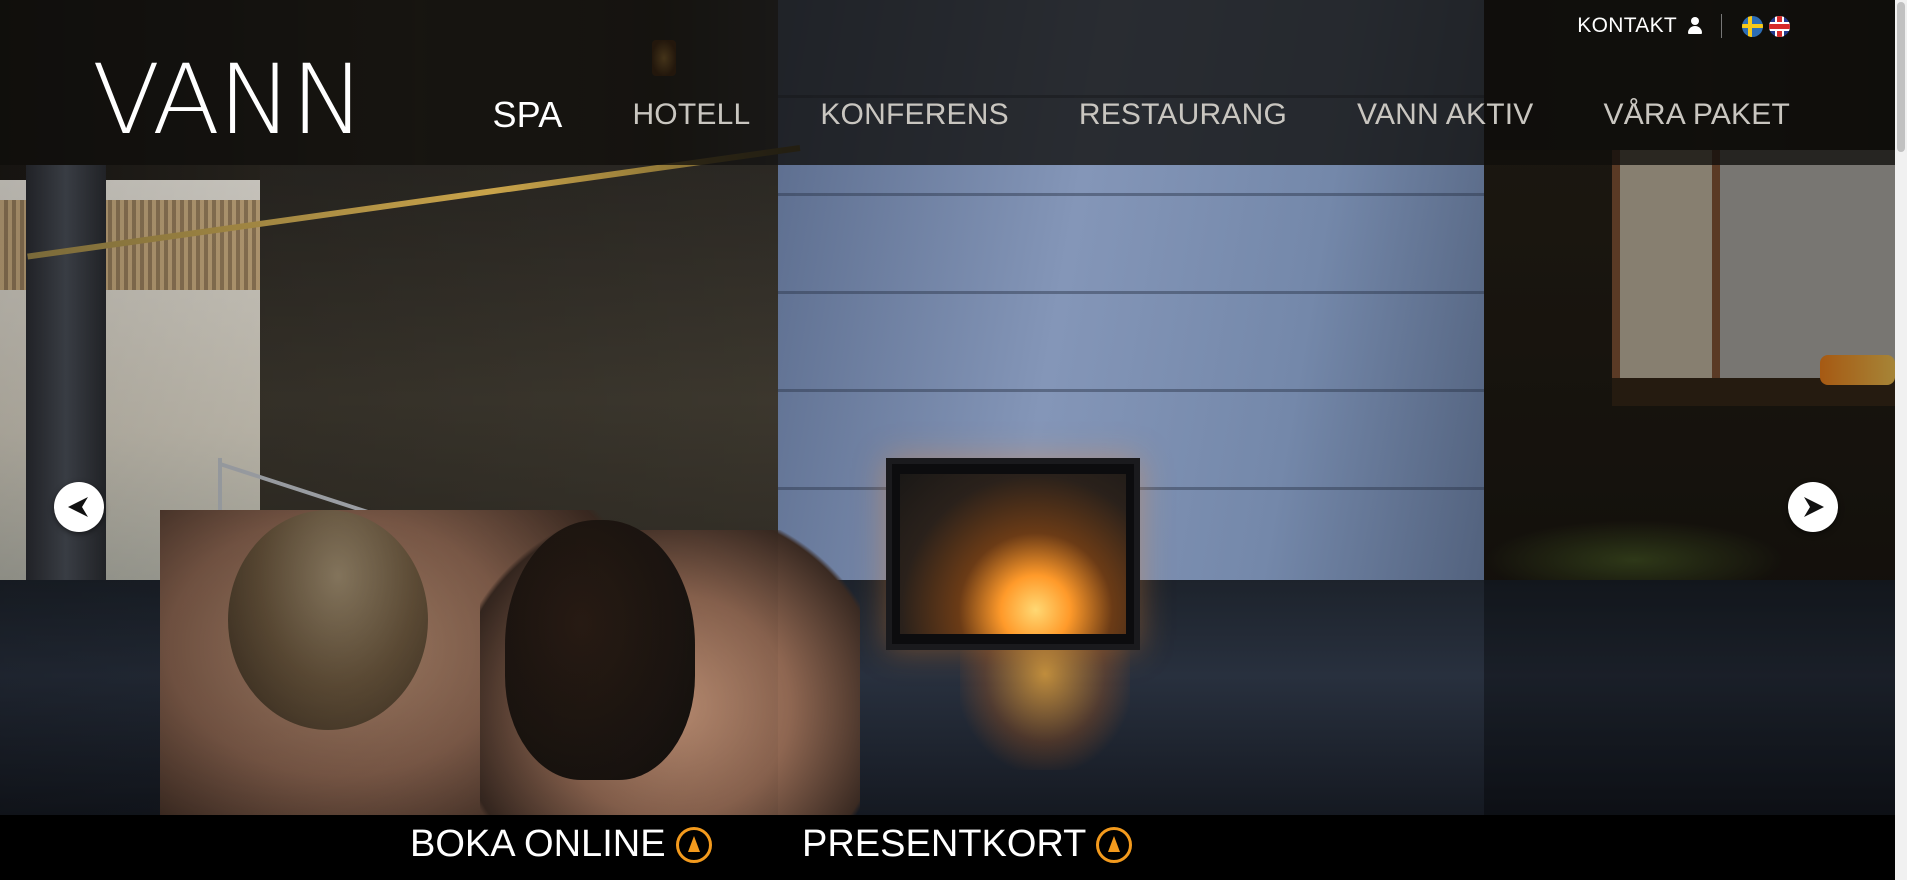 The height and width of the screenshot is (880, 1907). What do you see at coordinates (1696, 117) in the screenshot?
I see `nav-item-vara-paket: VÅRA PAKET` at bounding box center [1696, 117].